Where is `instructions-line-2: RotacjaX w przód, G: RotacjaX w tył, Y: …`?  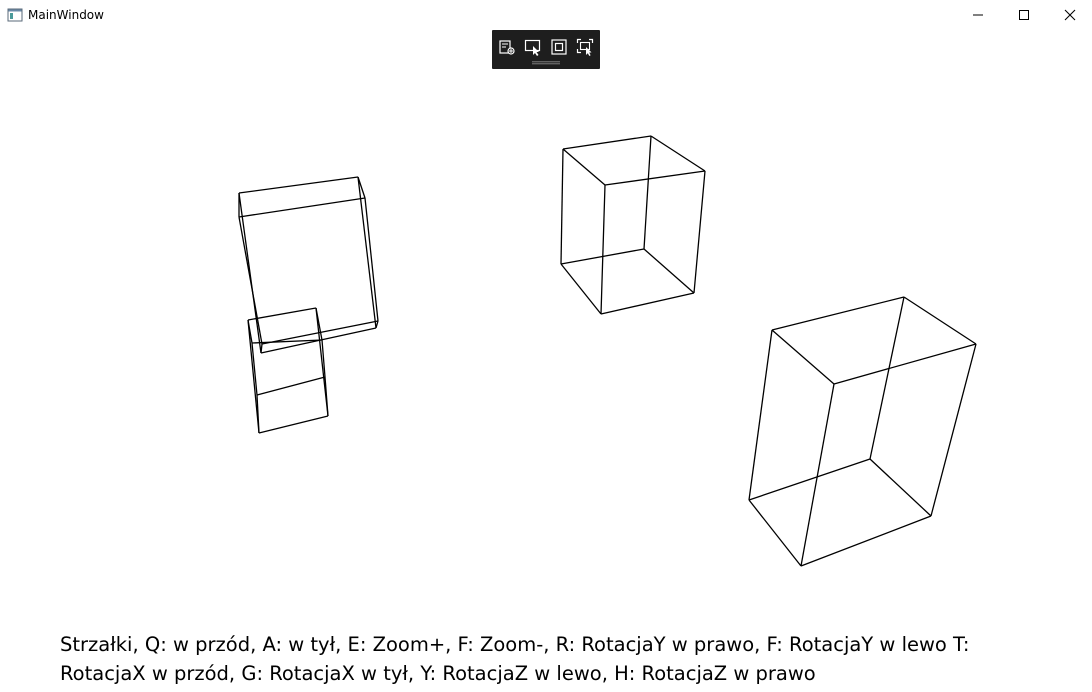
instructions-line-2: RotacjaX w przód, G: RotacjaX w tył, Y: … is located at coordinates (438, 673).